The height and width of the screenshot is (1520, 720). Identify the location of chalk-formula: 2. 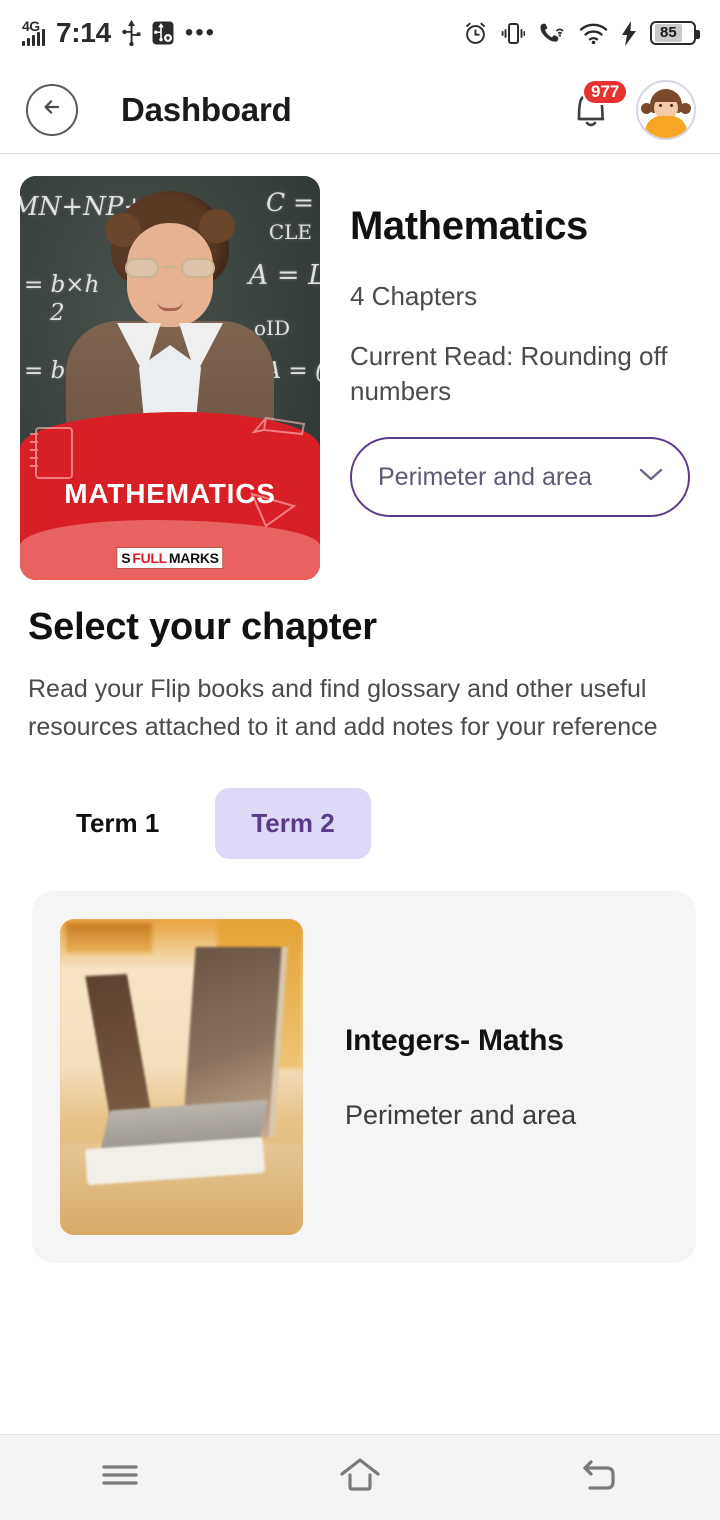
(57, 313).